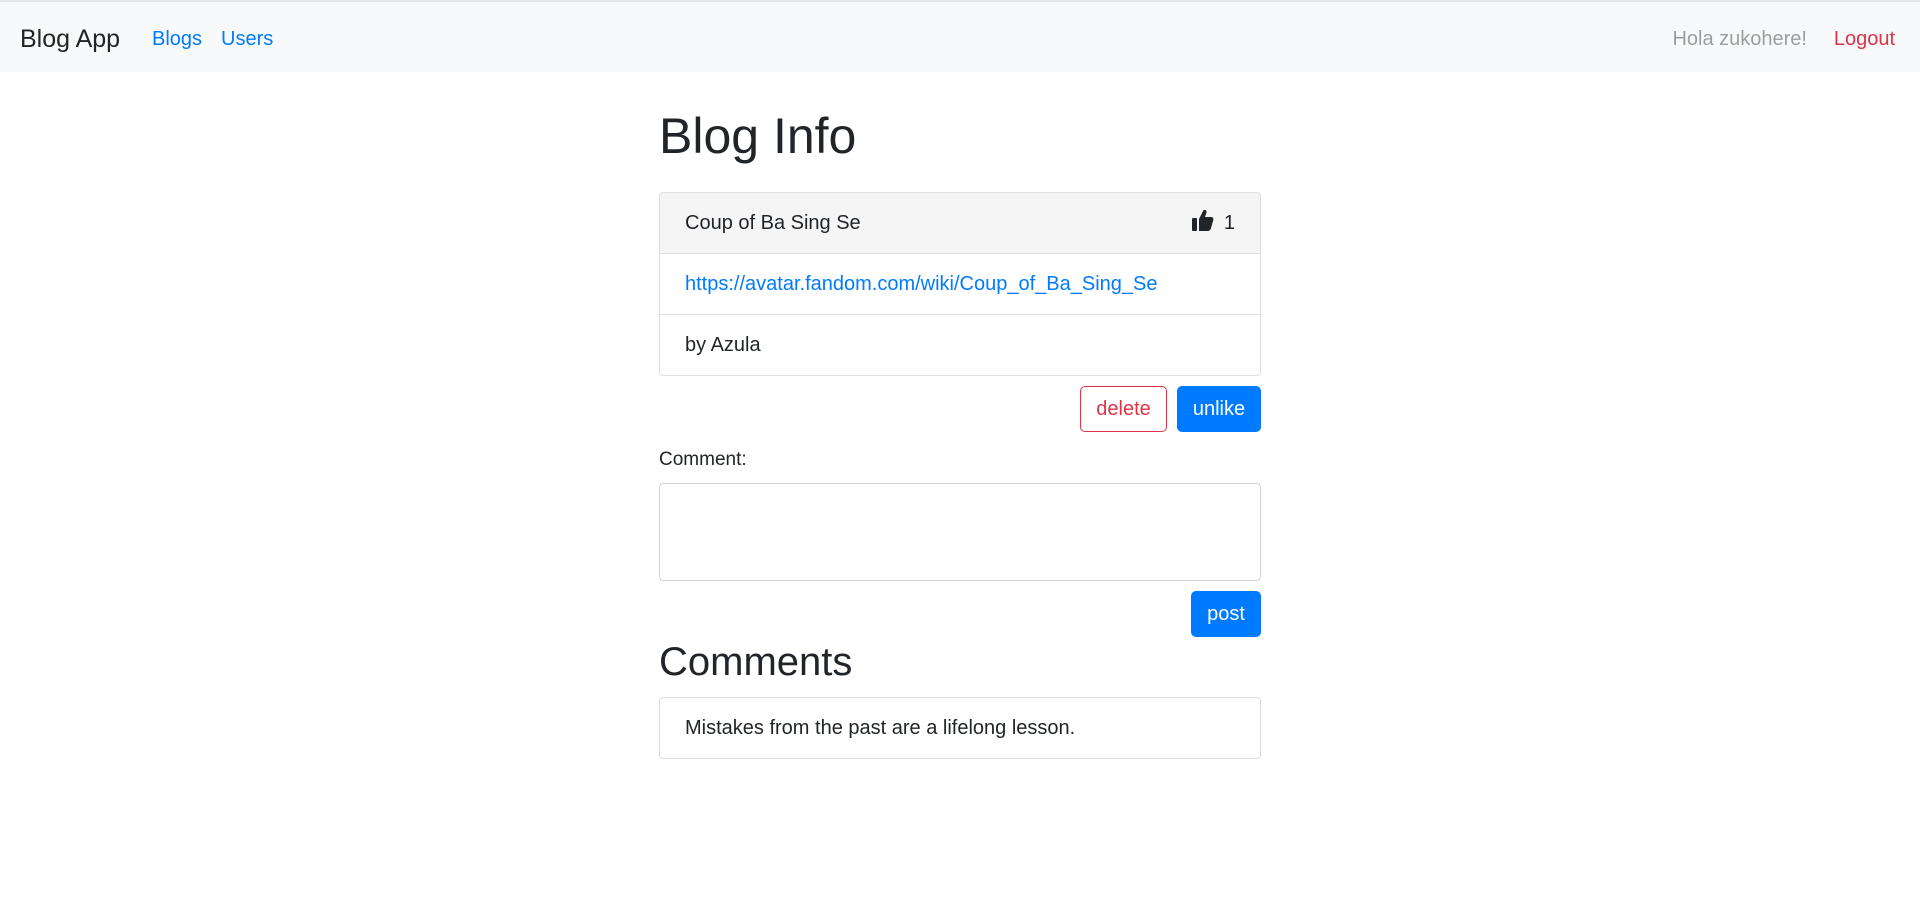 This screenshot has height=897, width=1920. Describe the element at coordinates (1739, 39) in the screenshot. I see `user-greeting: Hola zukohere!` at that location.